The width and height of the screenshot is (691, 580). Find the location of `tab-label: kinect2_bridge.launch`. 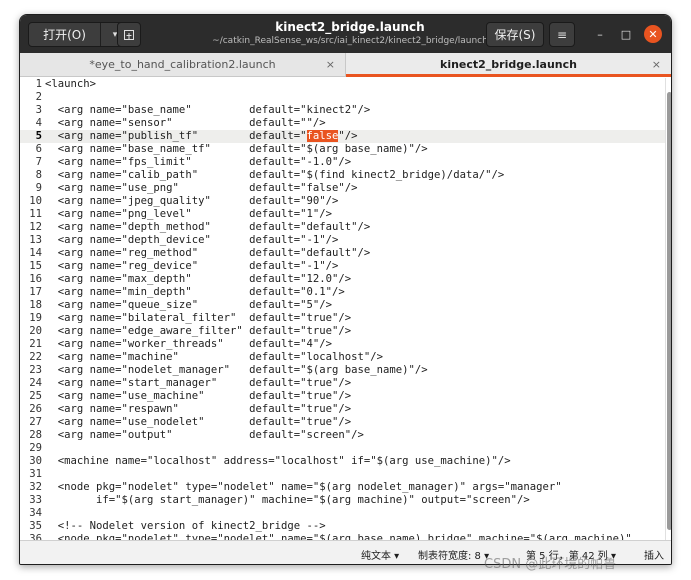

tab-label: kinect2_bridge.launch is located at coordinates (508, 64).